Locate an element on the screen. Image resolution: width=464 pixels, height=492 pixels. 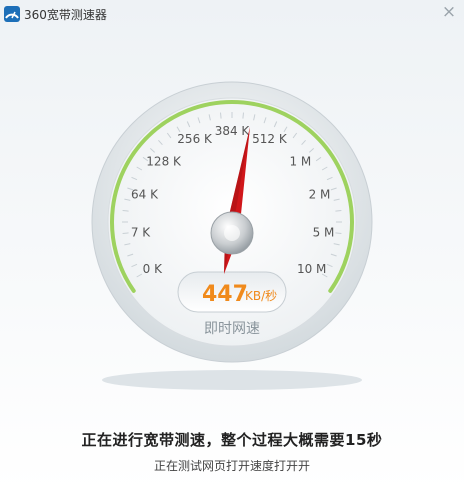
tick-label: 384 K is located at coordinates (233, 131).